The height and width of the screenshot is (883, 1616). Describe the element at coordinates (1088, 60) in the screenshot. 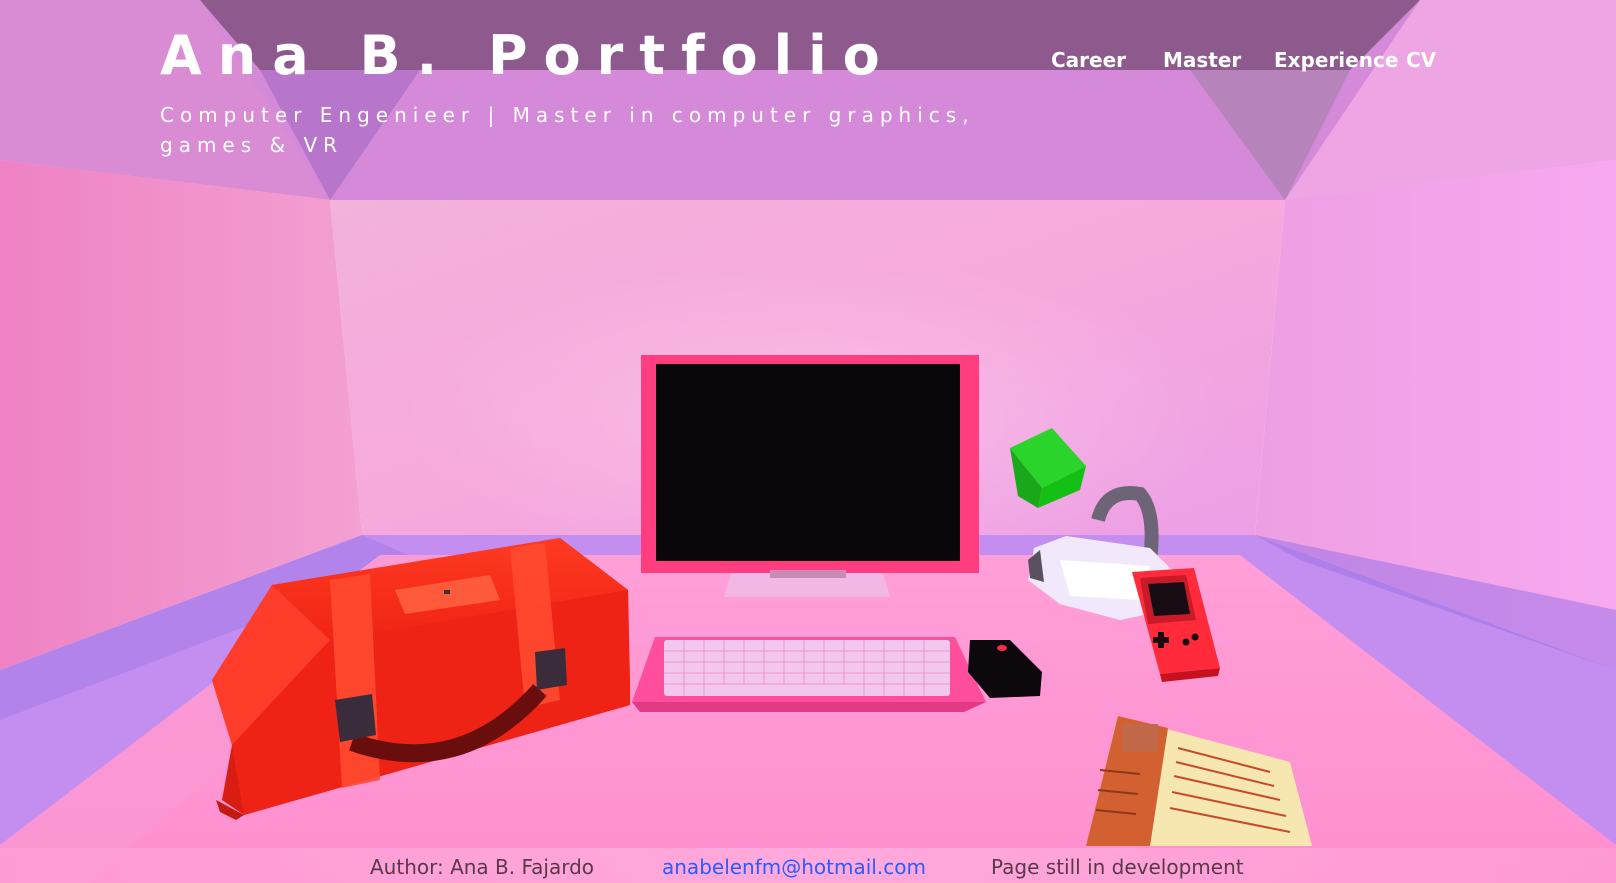

I see `nav-link-career: Career` at that location.